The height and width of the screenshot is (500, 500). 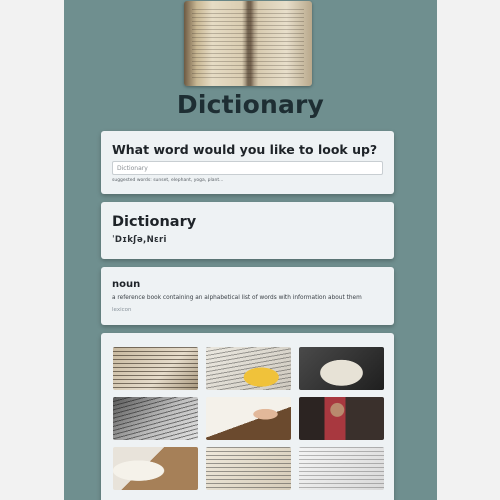 What do you see at coordinates (248, 368) in the screenshot?
I see `gallery-image-dictionary-flower` at bounding box center [248, 368].